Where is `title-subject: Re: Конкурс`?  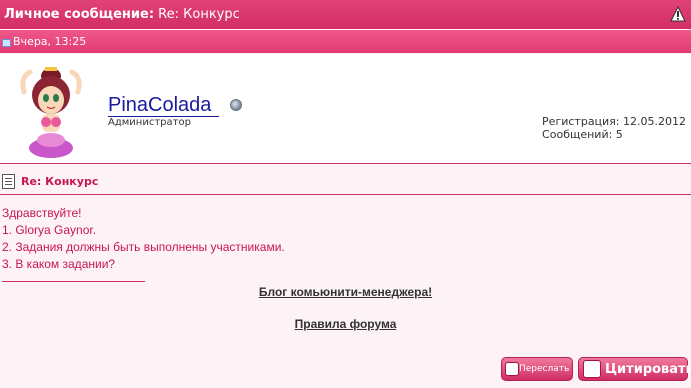 title-subject: Re: Конкурс is located at coordinates (199, 14).